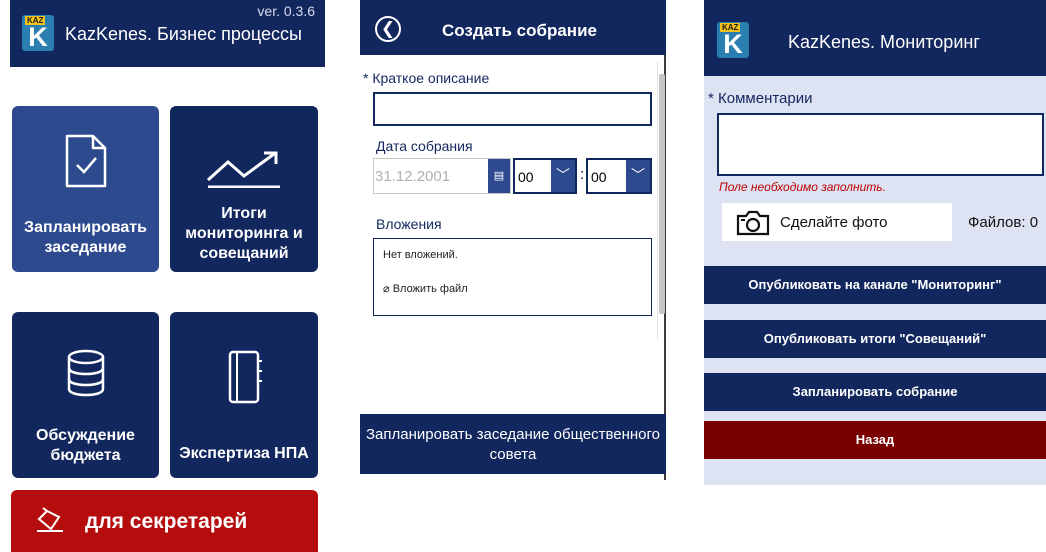 The image size is (1046, 552). I want to click on plan-meeting-label: Запланировать заседание, so click(85, 237).